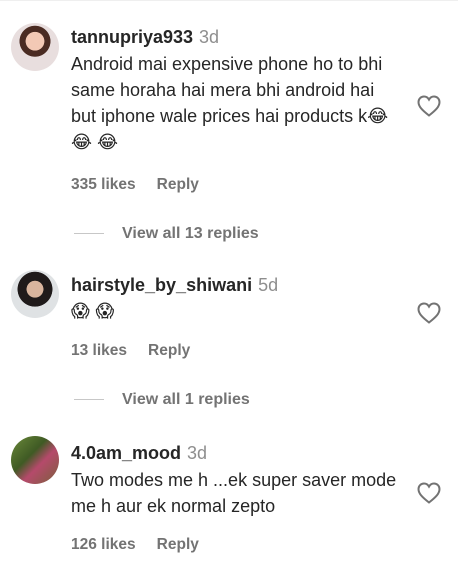 This screenshot has height=571, width=458. What do you see at coordinates (93, 311) in the screenshot?
I see `comment-text: 😱 😱` at bounding box center [93, 311].